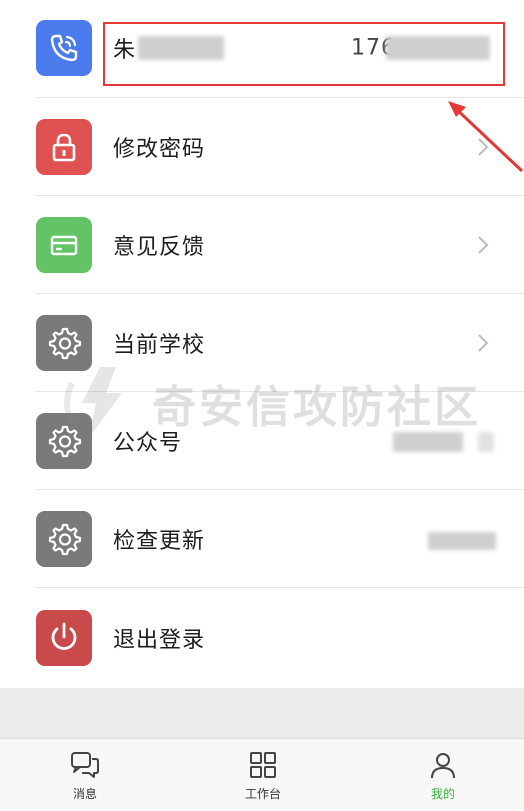 Image resolution: width=524 pixels, height=811 pixels. What do you see at coordinates (64, 245) in the screenshot?
I see `card-icon` at bounding box center [64, 245].